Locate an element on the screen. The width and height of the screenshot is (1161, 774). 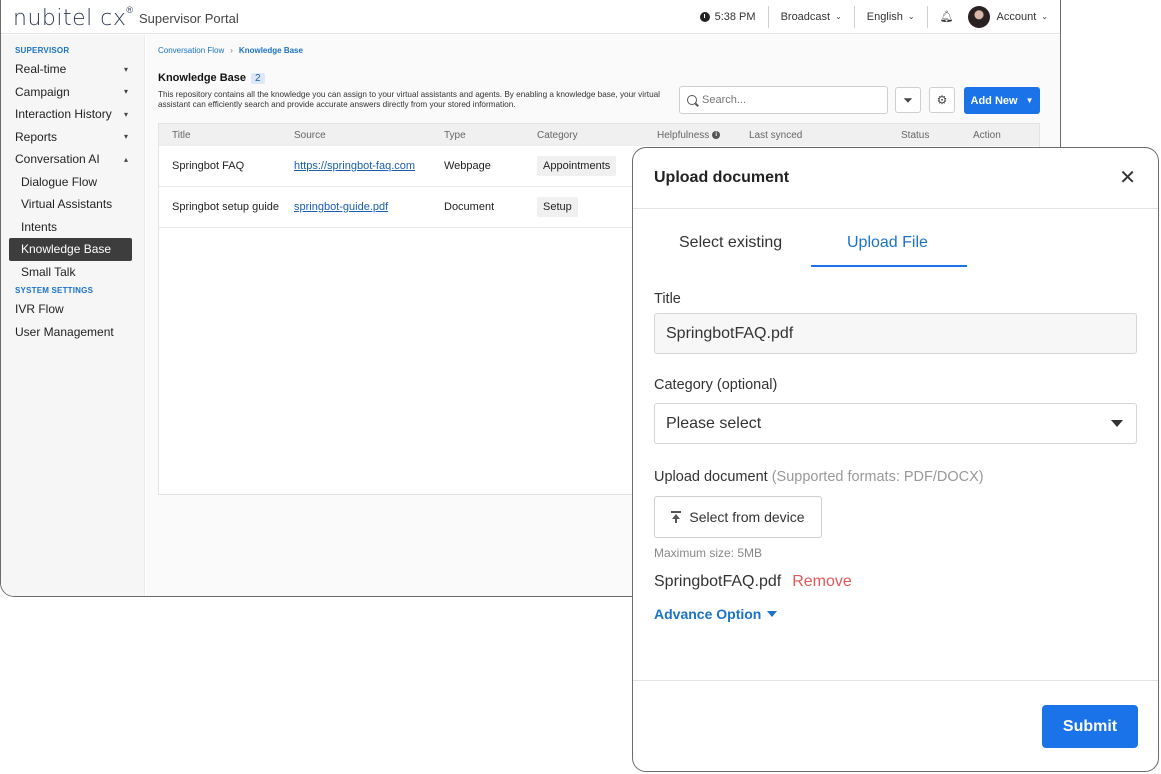
category-tag: Setup is located at coordinates (557, 207).